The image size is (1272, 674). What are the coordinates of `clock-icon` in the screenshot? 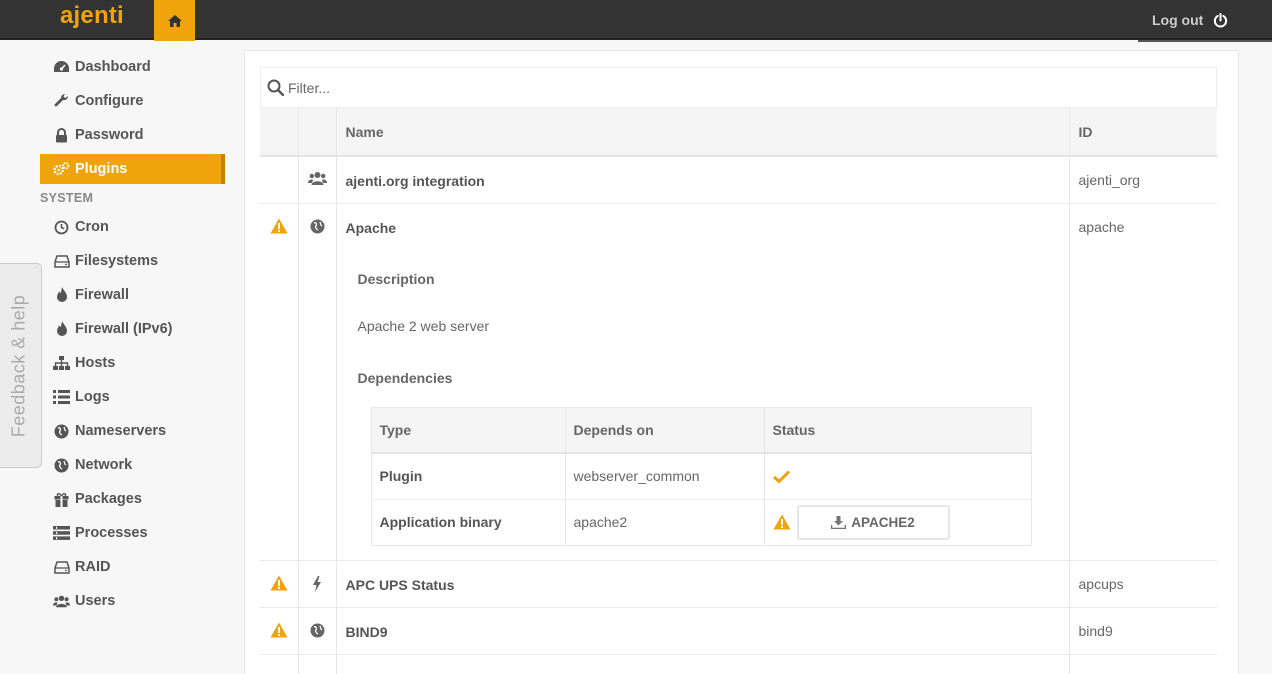 It's located at (61, 227).